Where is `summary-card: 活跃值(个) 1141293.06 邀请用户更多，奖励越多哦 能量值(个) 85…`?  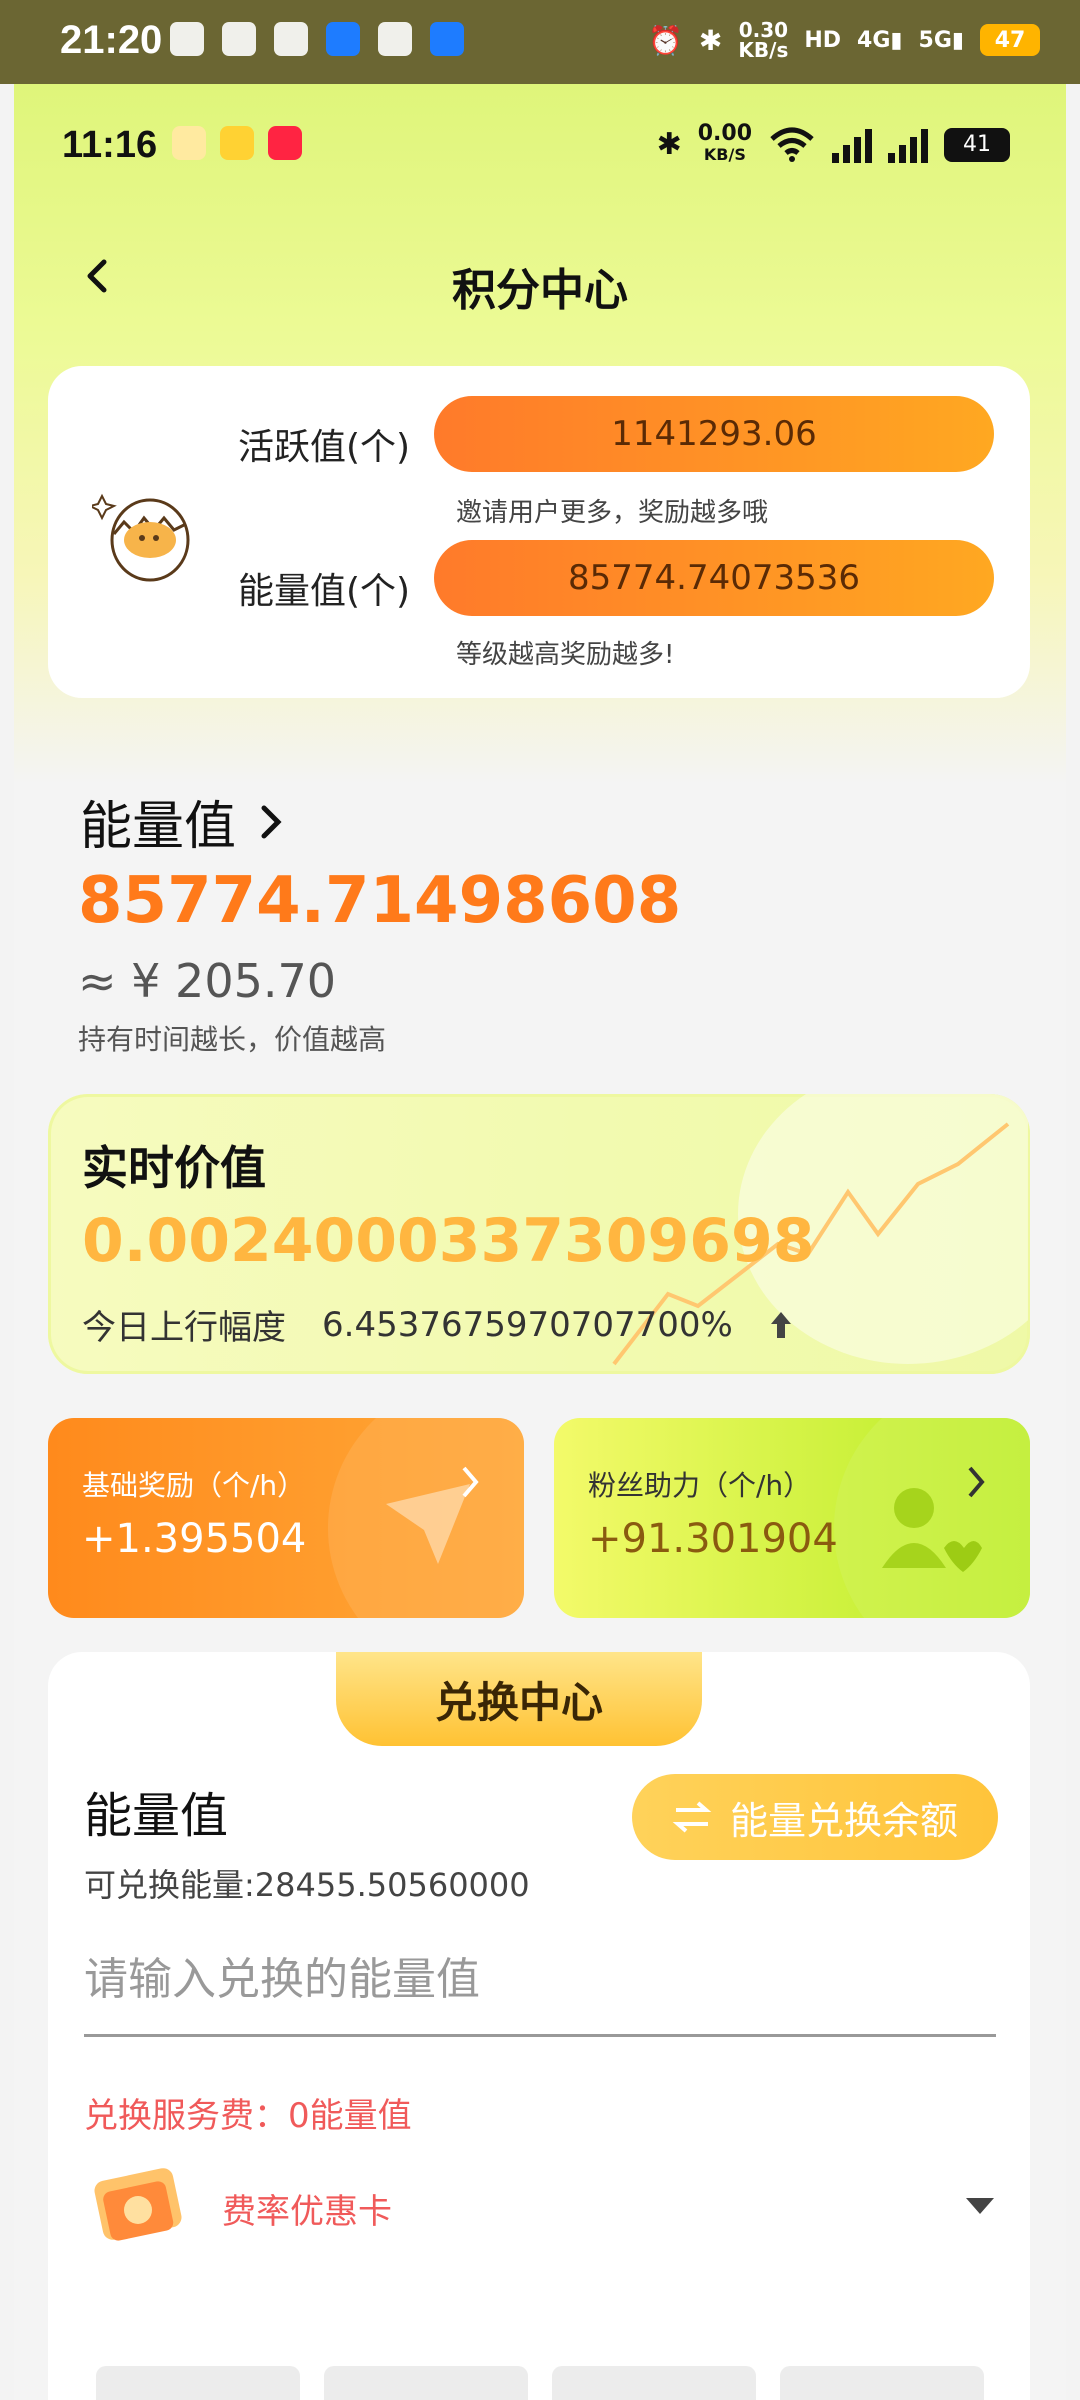
summary-card: 活跃值(个) 1141293.06 邀请用户更多，奖励越多哦 能量值(个) 85… is located at coordinates (539, 532).